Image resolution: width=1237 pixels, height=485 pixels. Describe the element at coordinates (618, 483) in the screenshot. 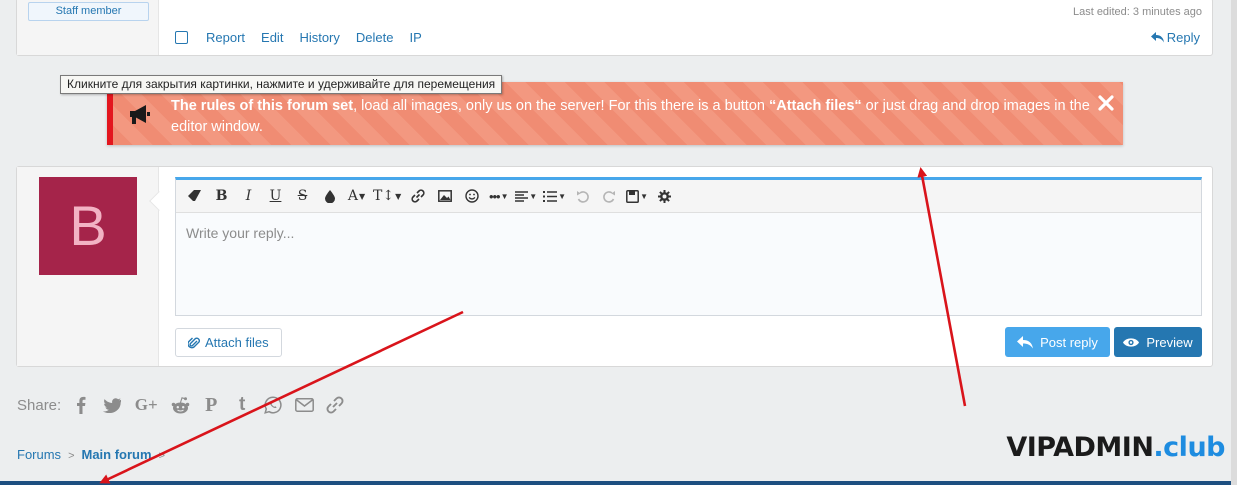

I see `footer-bar` at that location.